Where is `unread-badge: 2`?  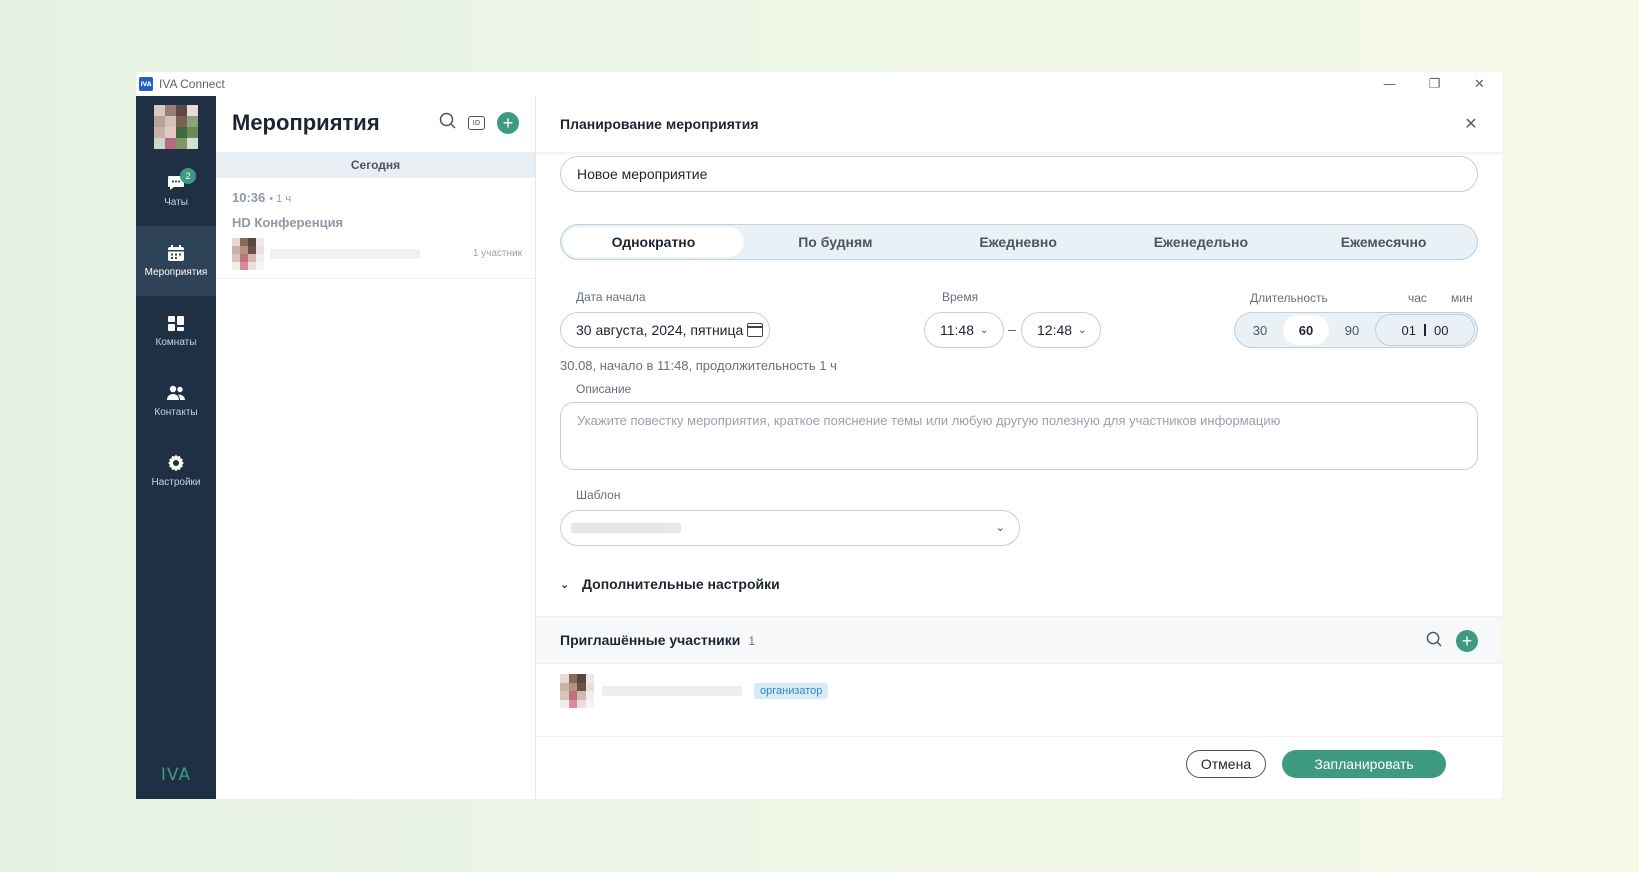
unread-badge: 2 is located at coordinates (188, 176).